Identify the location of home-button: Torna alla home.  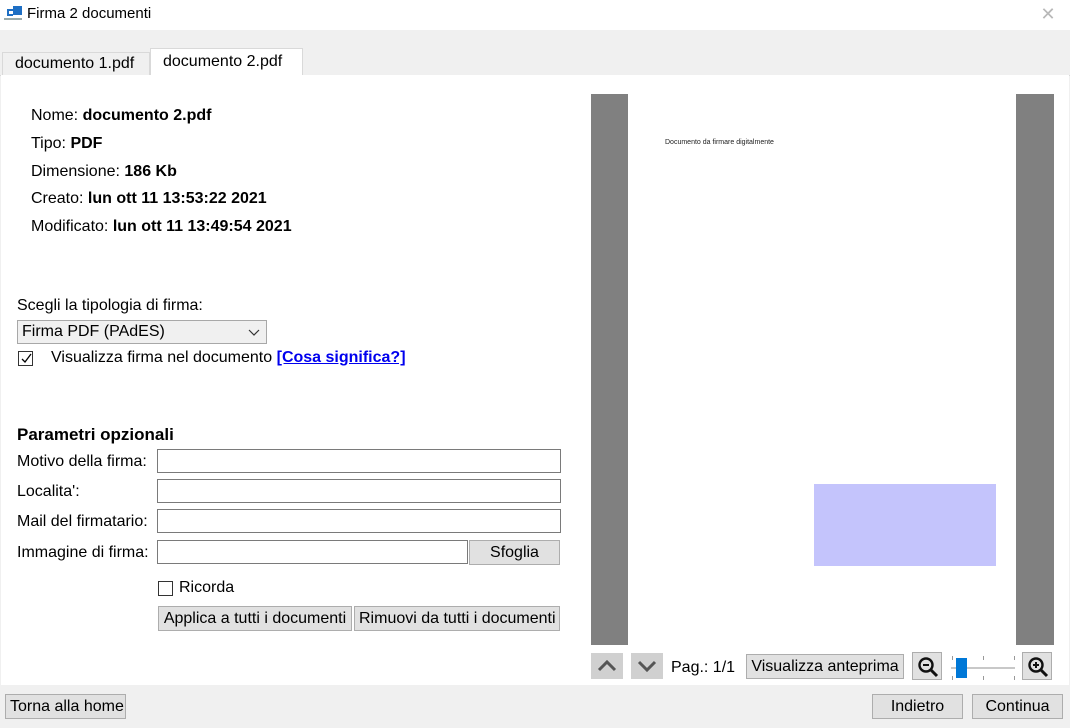
(65, 706).